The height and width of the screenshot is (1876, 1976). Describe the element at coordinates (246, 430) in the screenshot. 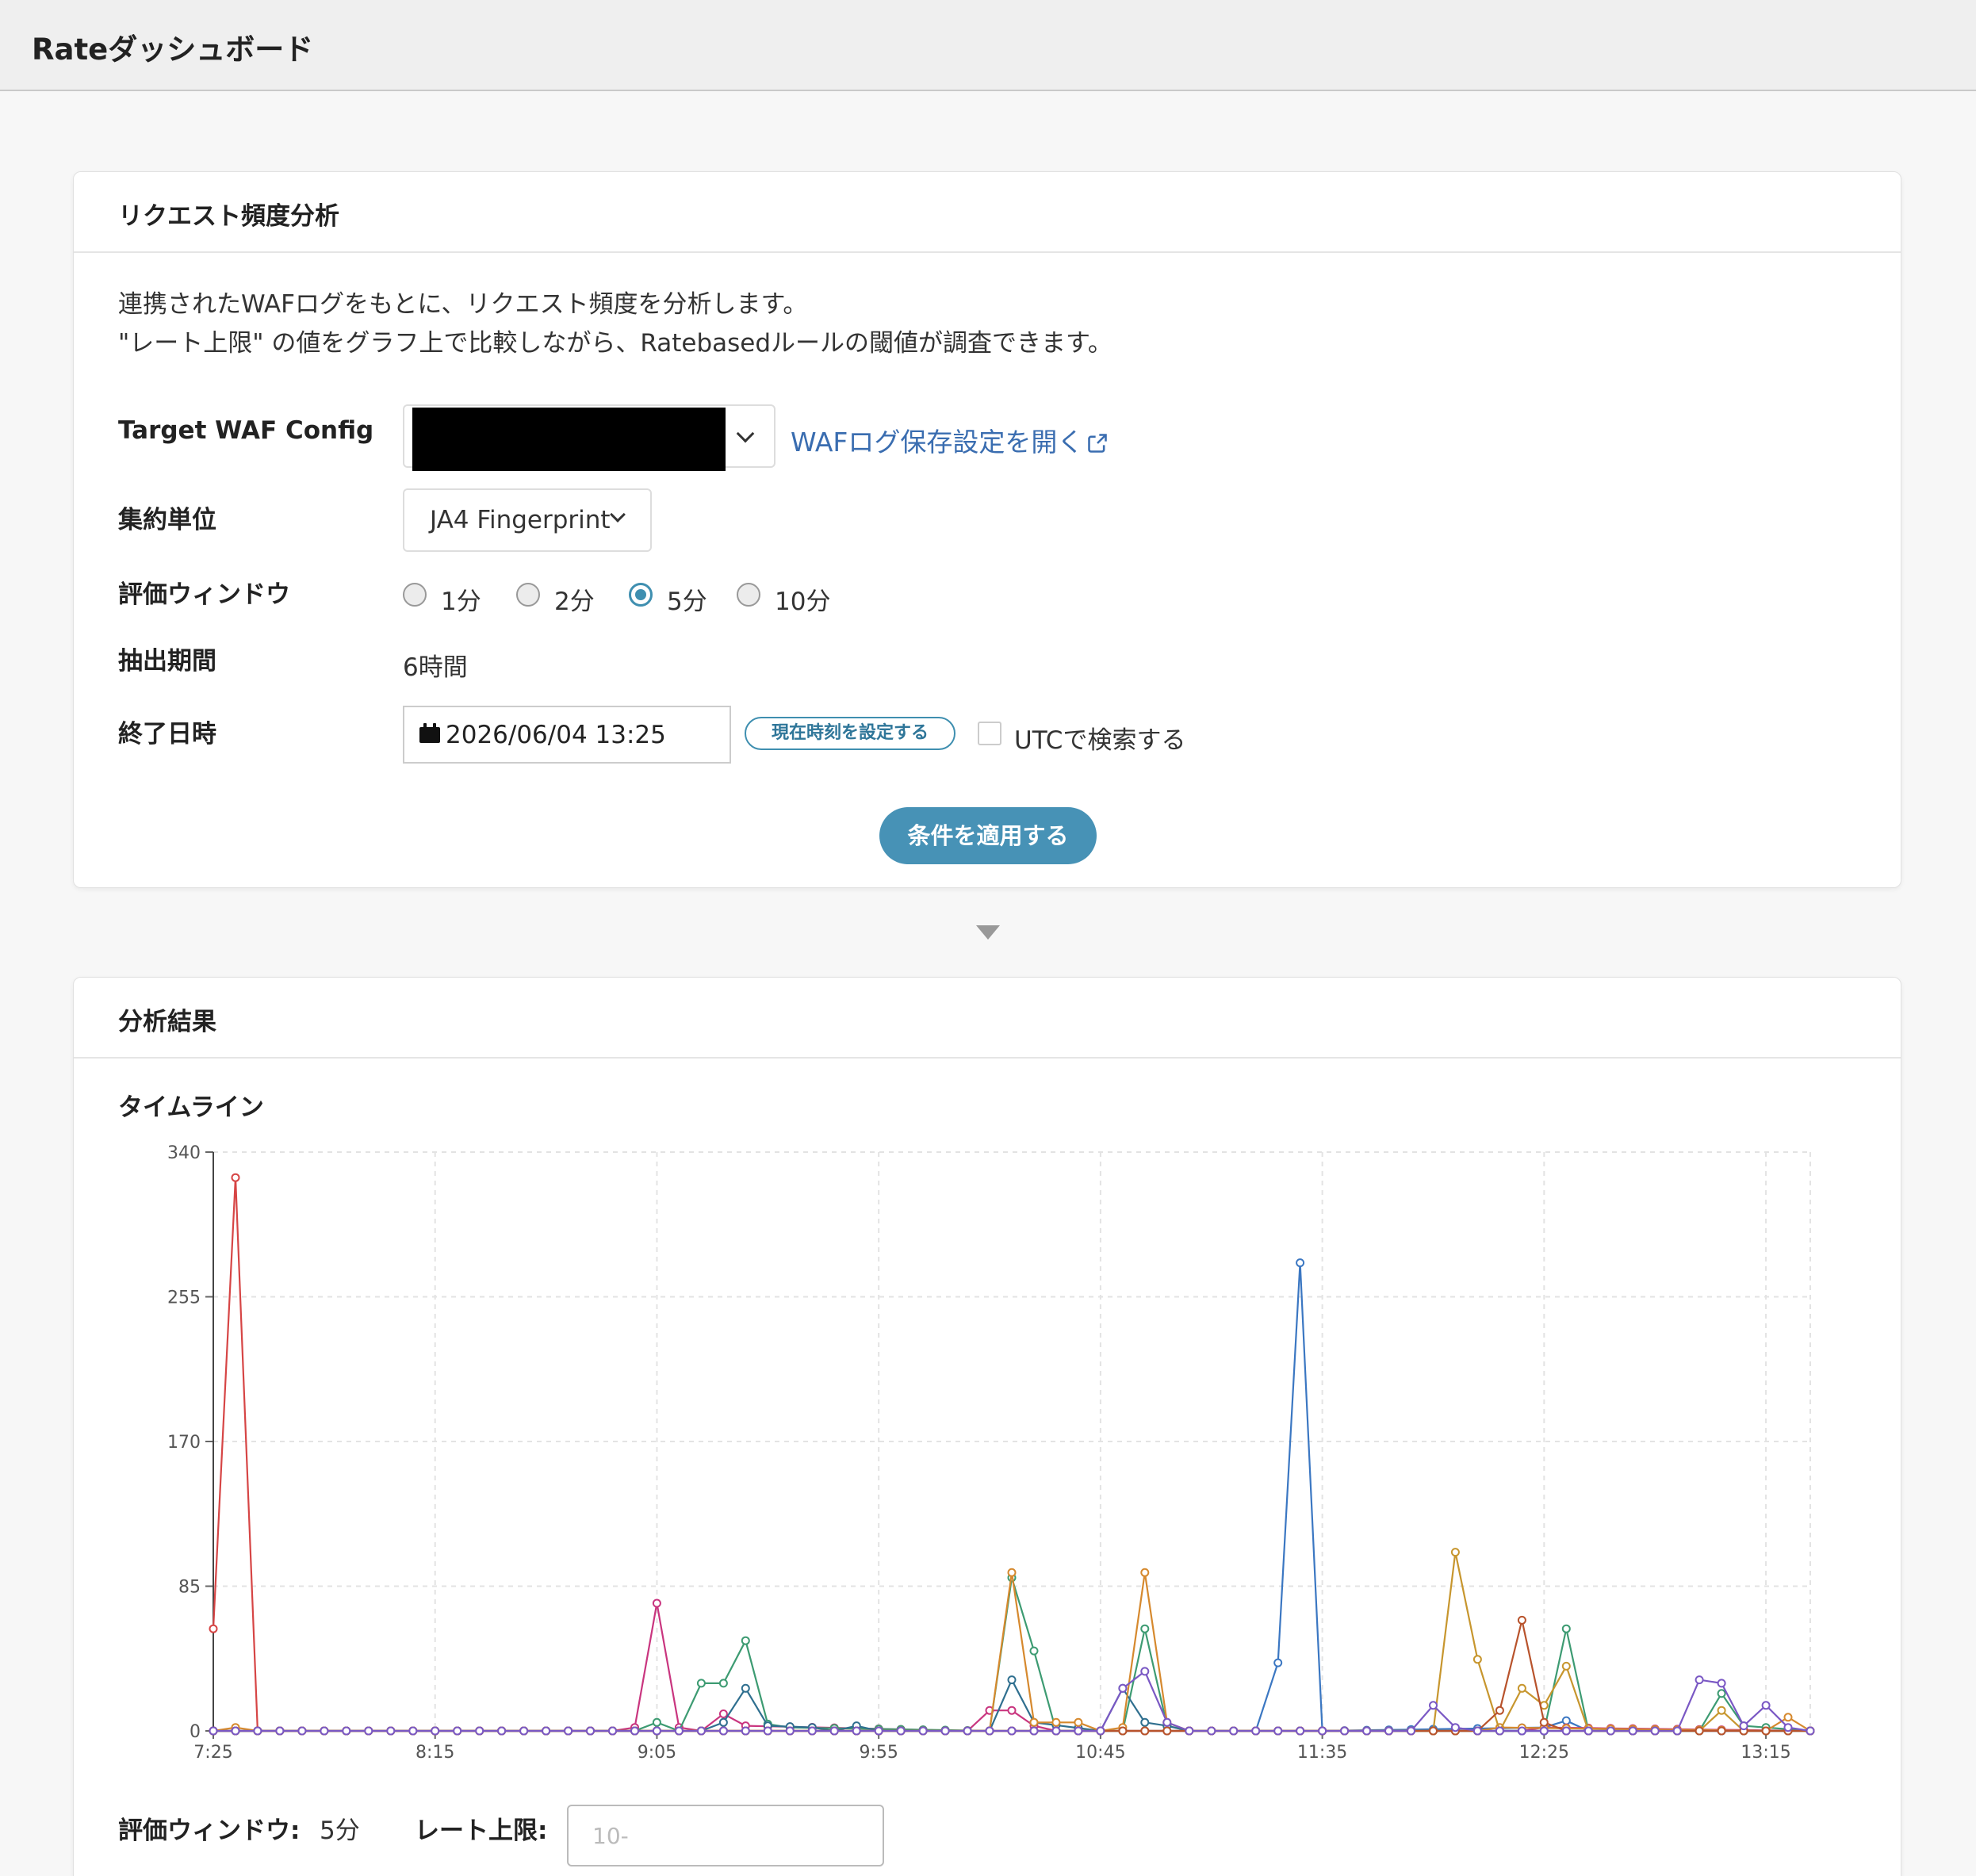

I see `target-waf-config-label: Target WAF Config` at that location.